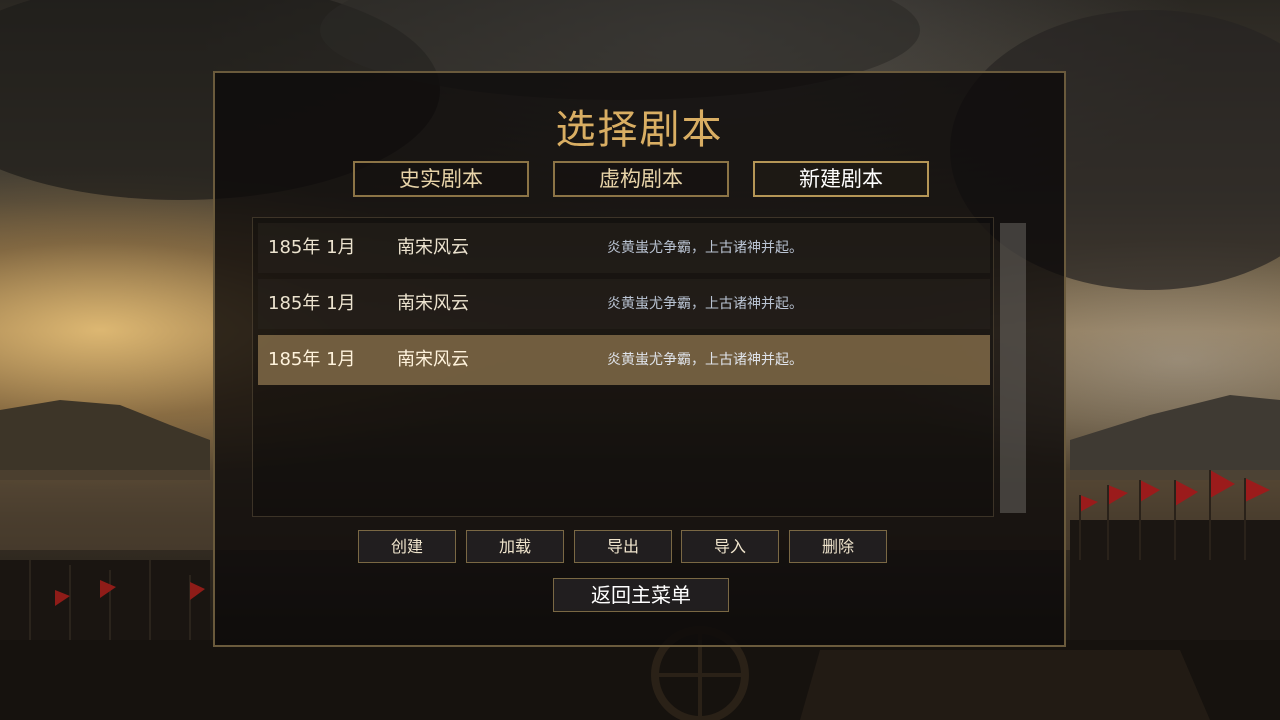 Image resolution: width=1280 pixels, height=720 pixels. I want to click on delete-button: 删除, so click(838, 546).